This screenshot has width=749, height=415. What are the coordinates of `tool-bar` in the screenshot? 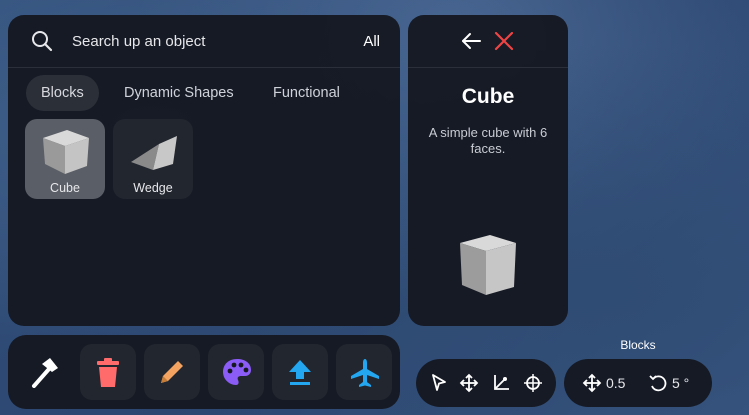 It's located at (204, 372).